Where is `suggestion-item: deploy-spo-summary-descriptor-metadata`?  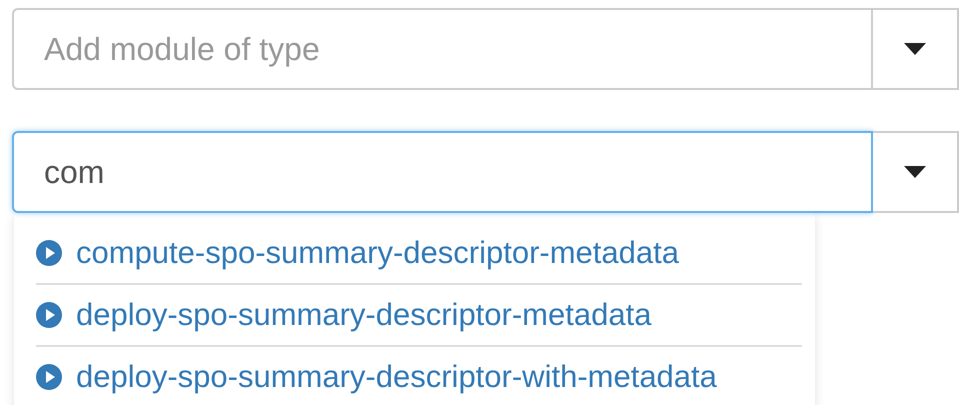
suggestion-item: deploy-spo-summary-descriptor-metadata is located at coordinates (419, 316).